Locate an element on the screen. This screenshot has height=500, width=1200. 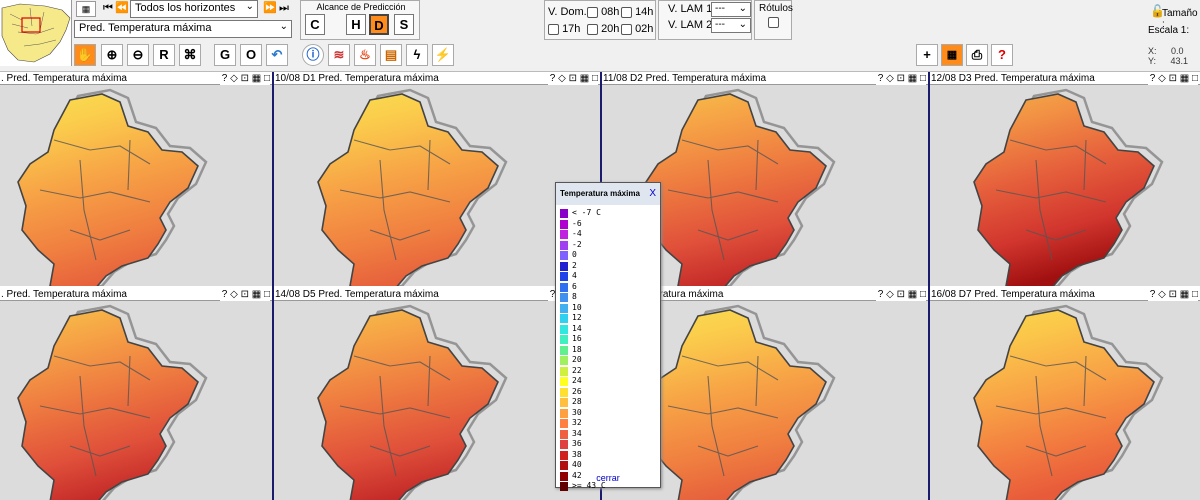
g-button: G is located at coordinates (225, 55).